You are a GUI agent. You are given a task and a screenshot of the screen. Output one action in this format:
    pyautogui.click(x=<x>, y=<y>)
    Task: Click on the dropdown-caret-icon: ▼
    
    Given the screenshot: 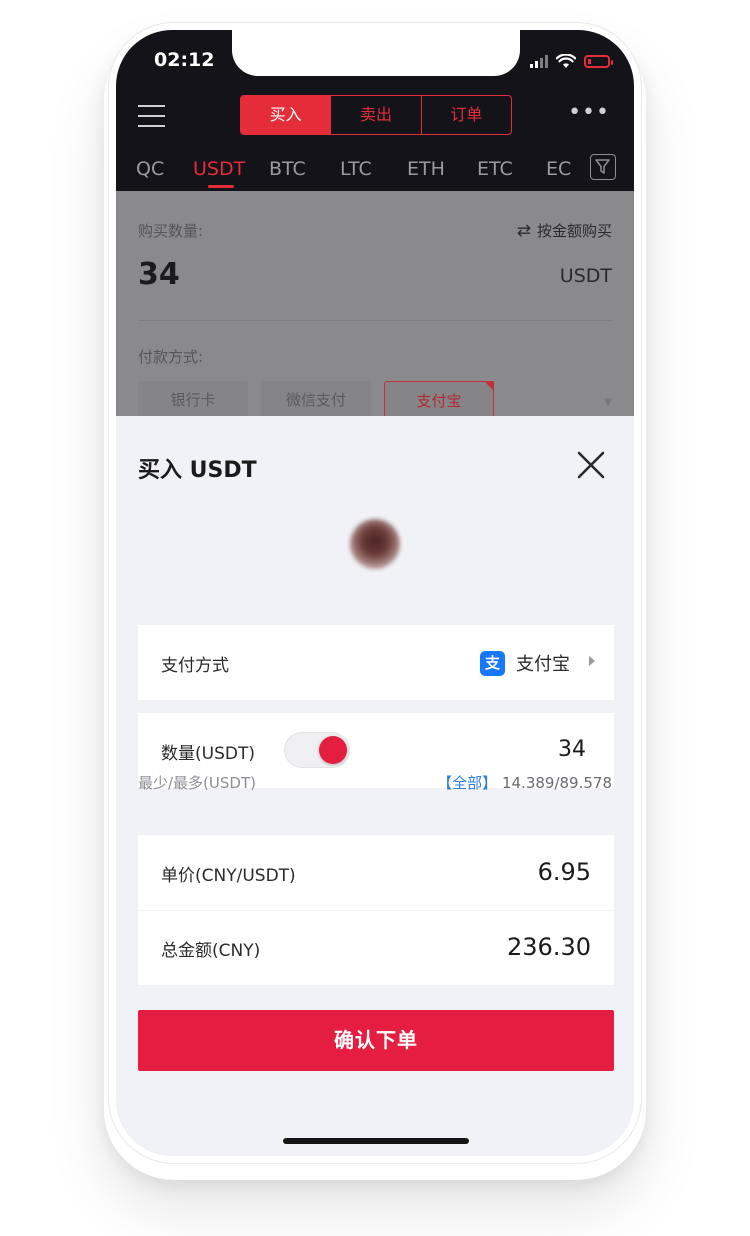 What is the action you would take?
    pyautogui.click(x=608, y=402)
    